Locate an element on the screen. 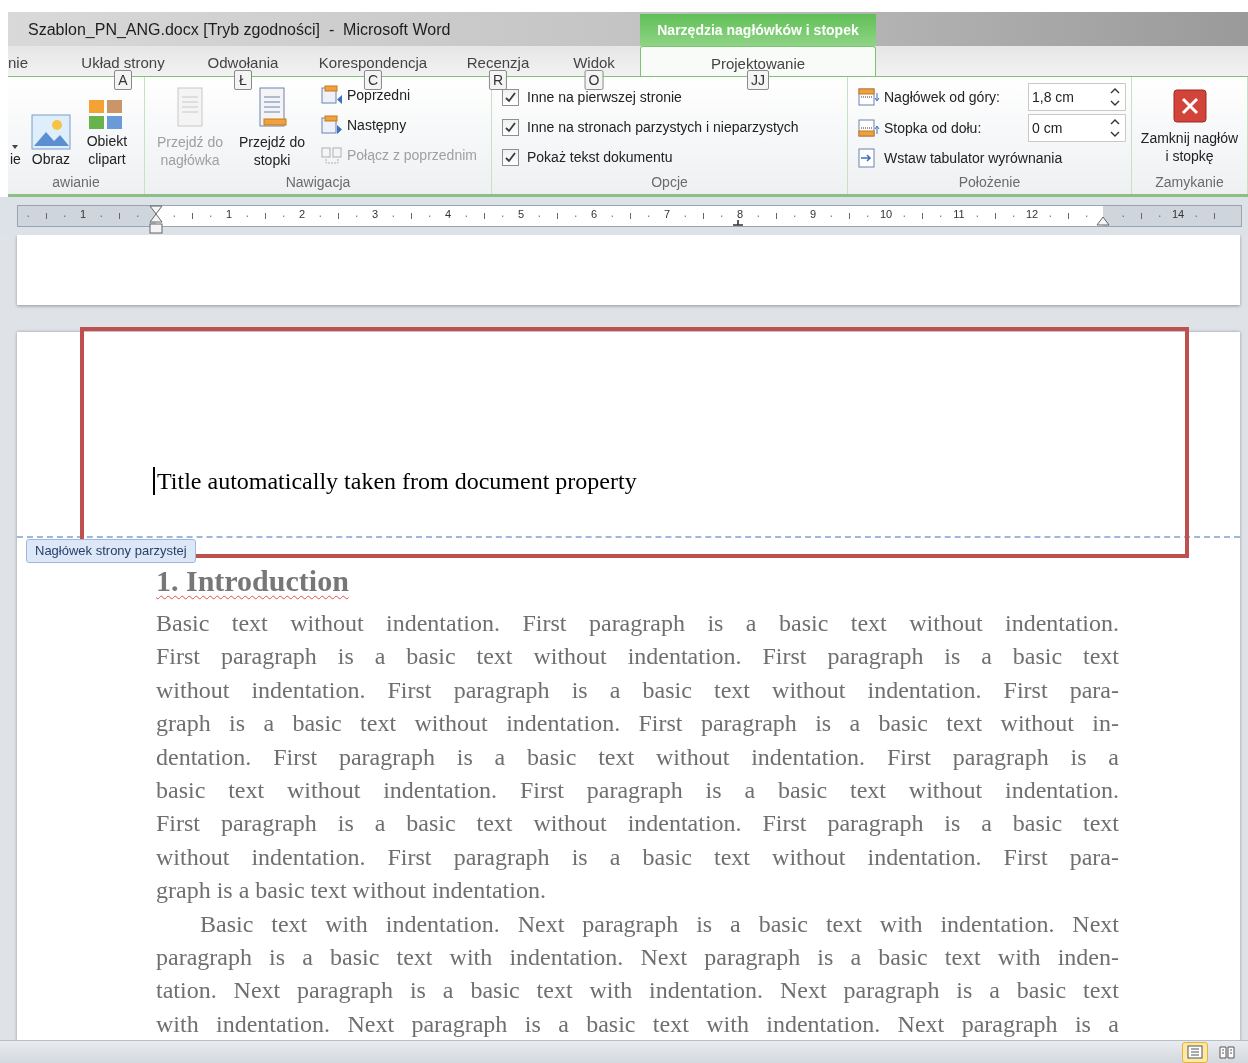 The image size is (1248, 1063). ruler-number: 3 is located at coordinates (375, 214).